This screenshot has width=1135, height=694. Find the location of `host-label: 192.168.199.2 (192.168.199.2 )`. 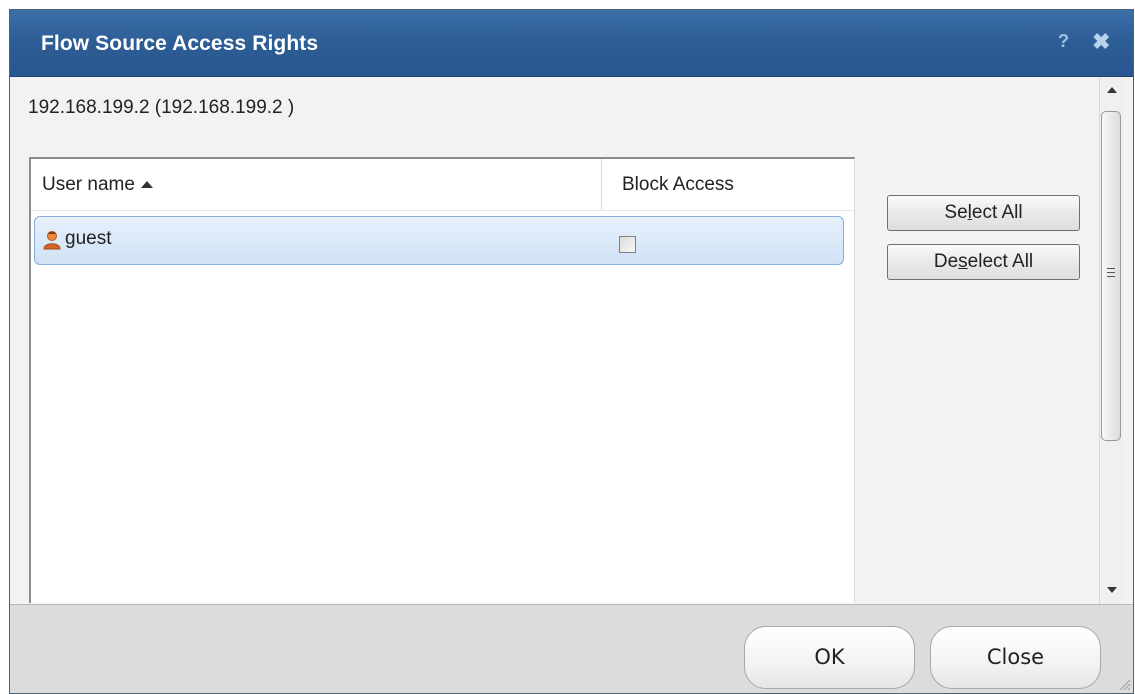

host-label: 192.168.199.2 (192.168.199.2 ) is located at coordinates (161, 107).